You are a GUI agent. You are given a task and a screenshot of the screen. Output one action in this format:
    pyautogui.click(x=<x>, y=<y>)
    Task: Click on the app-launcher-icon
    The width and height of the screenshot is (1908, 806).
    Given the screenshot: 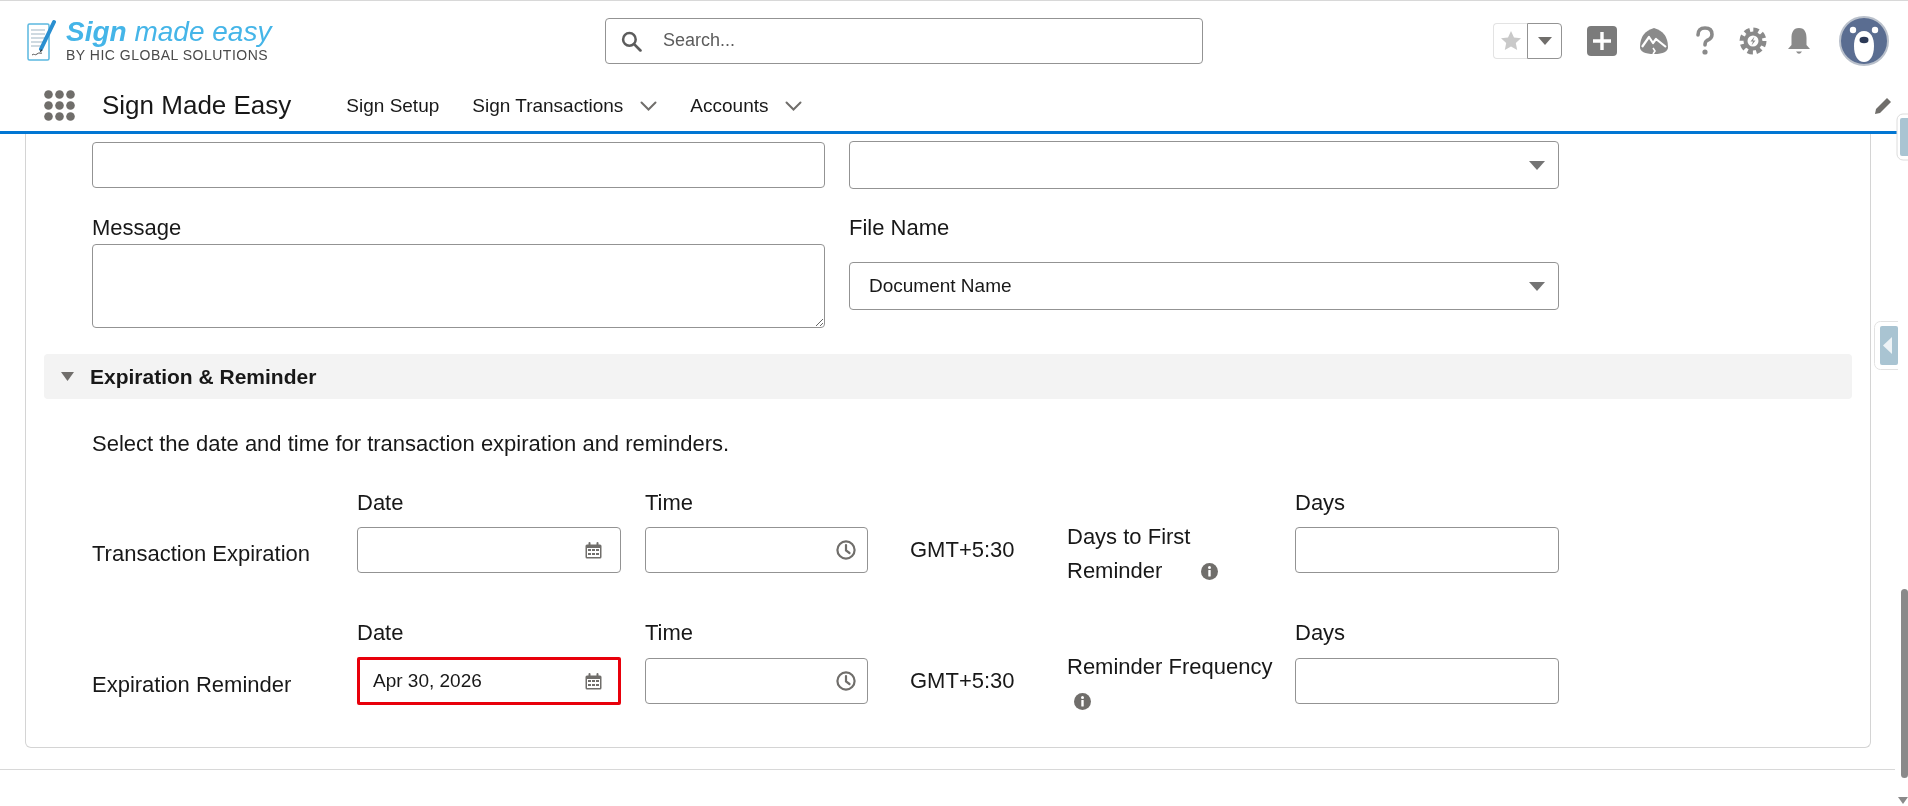 What is the action you would take?
    pyautogui.click(x=59, y=105)
    